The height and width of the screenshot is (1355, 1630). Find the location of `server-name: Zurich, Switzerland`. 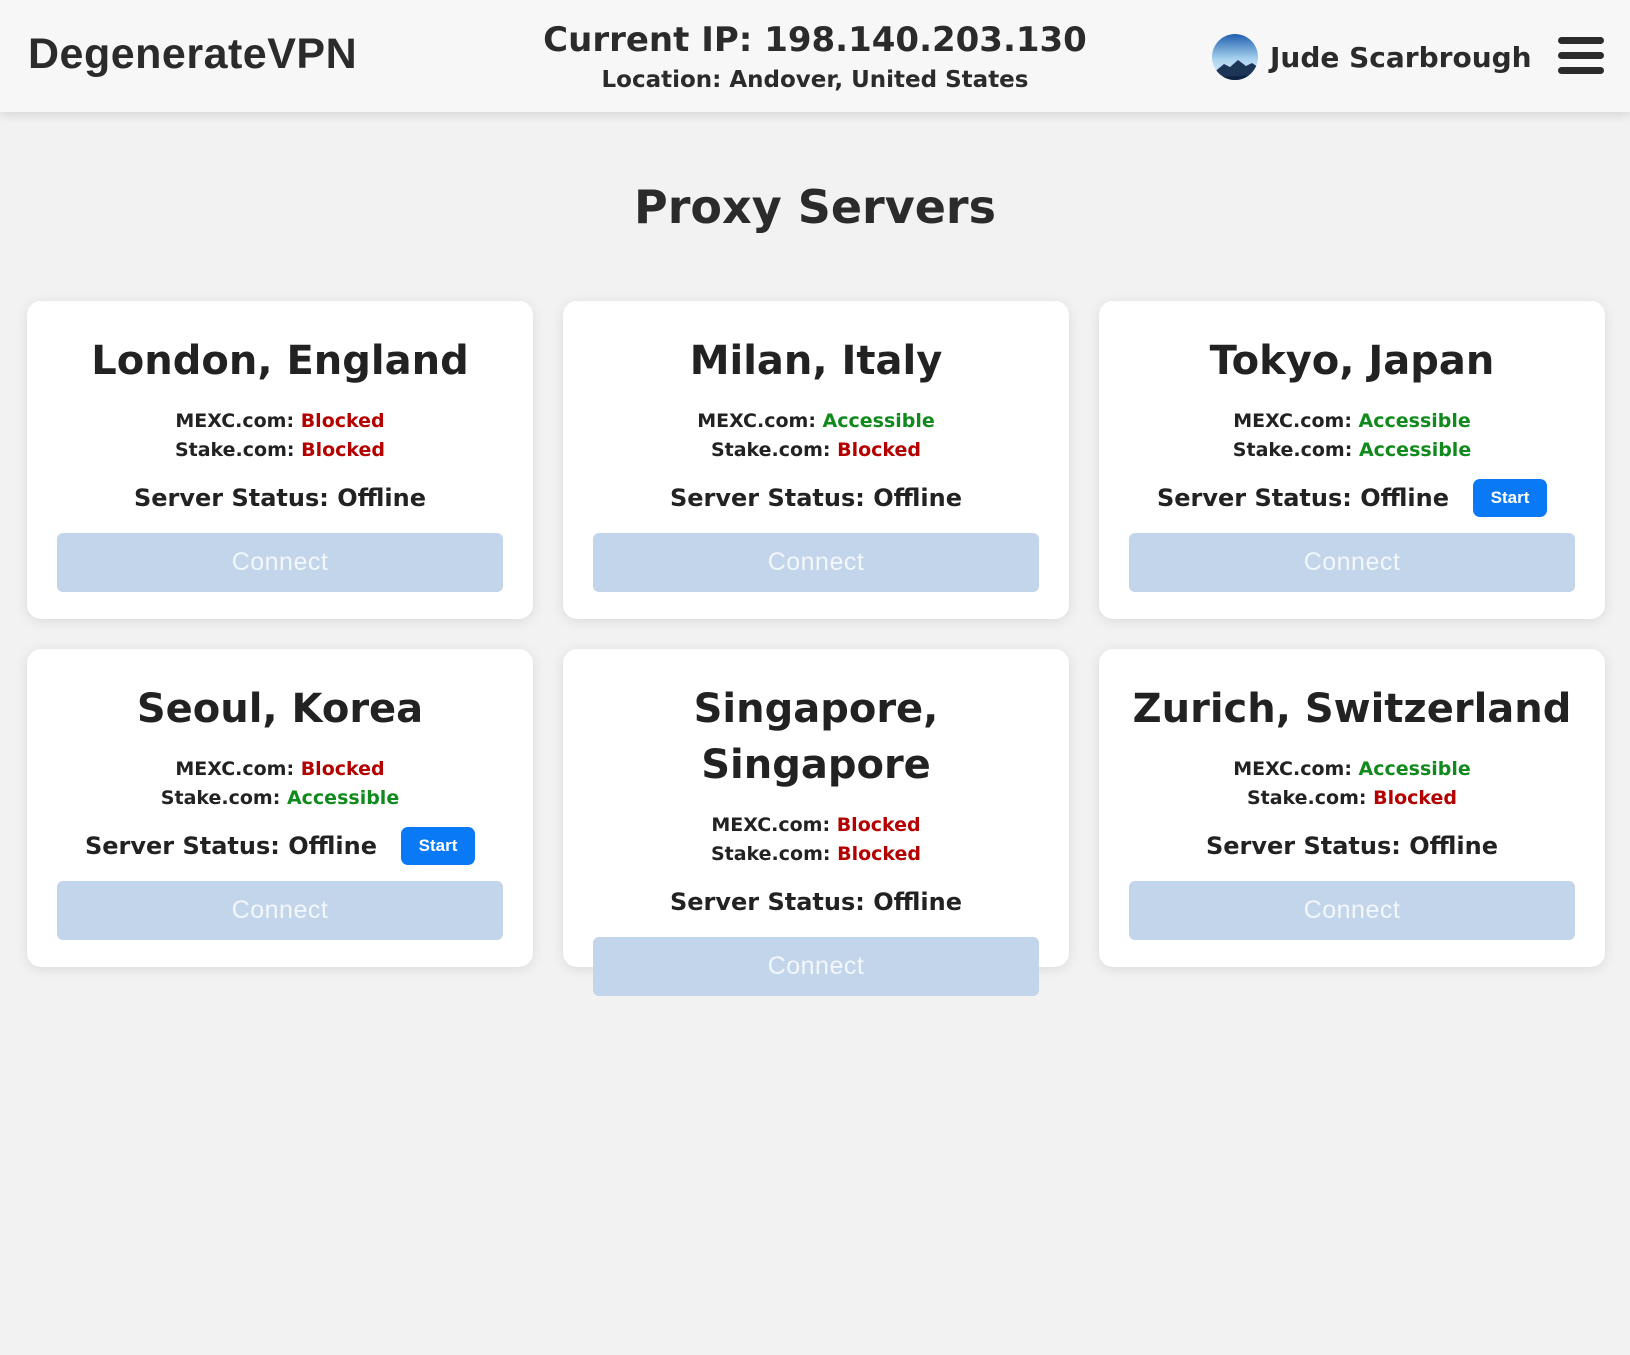

server-name: Zurich, Switzerland is located at coordinates (1352, 709).